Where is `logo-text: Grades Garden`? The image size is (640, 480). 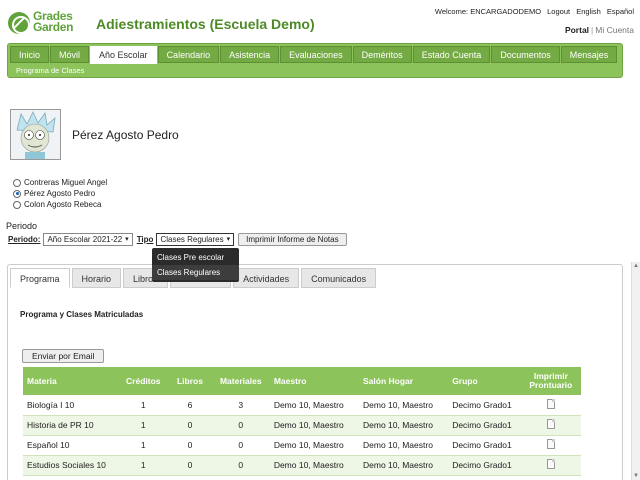 logo-text: Grades Garden is located at coordinates (53, 21).